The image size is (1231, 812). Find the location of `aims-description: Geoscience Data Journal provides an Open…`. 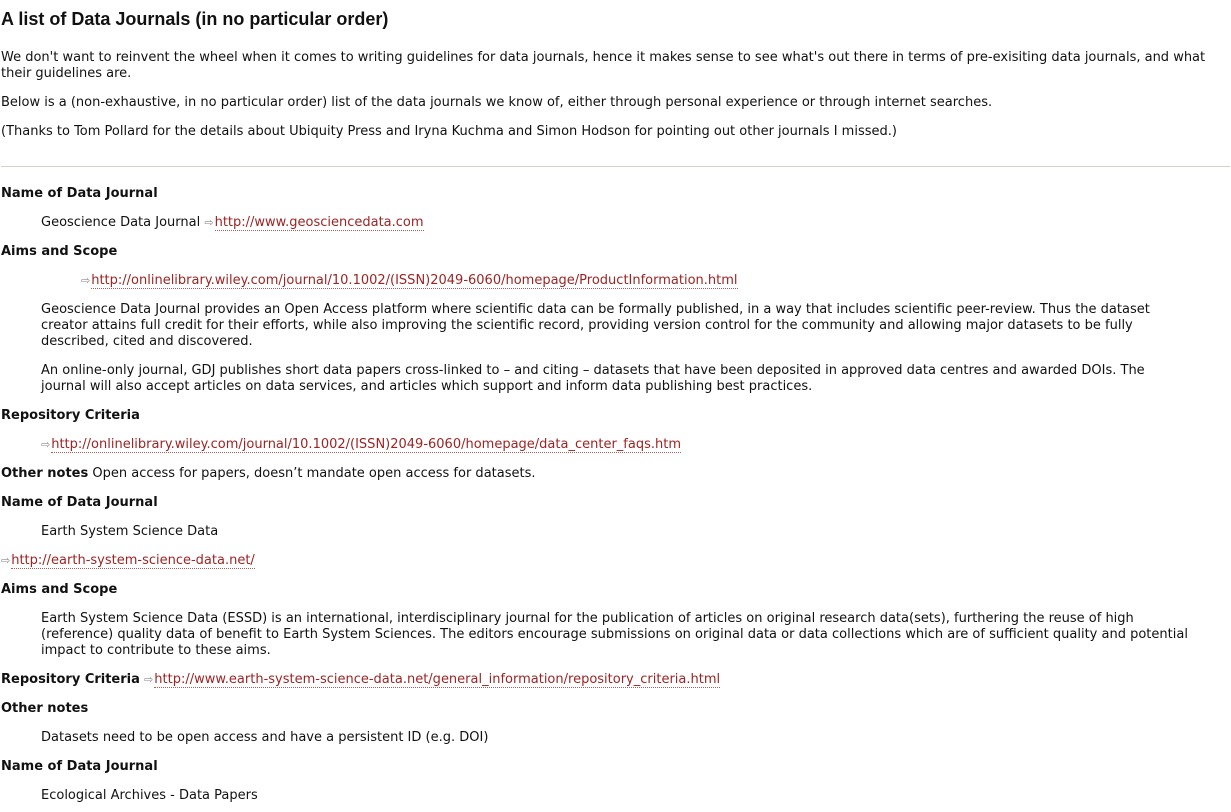

aims-description: Geoscience Data Journal provides an Open… is located at coordinates (595, 325).